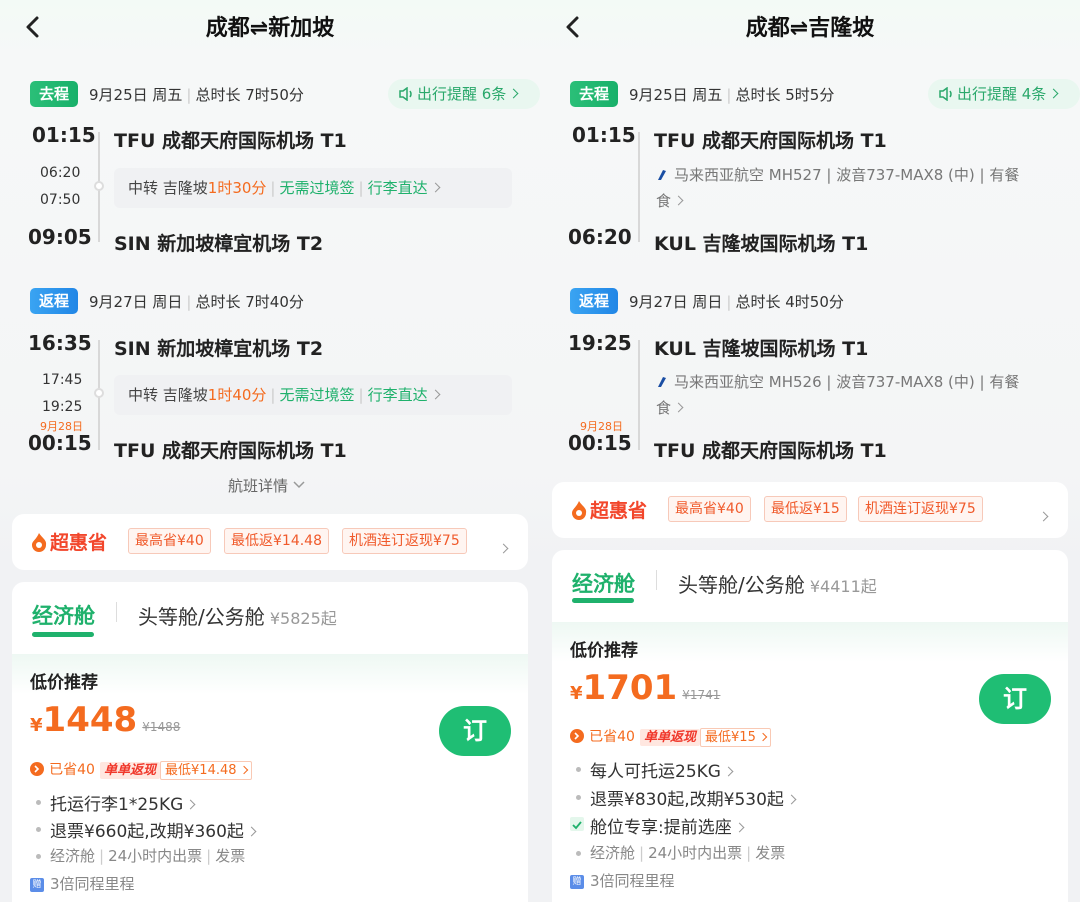 This screenshot has width=1080, height=902. Describe the element at coordinates (688, 853) in the screenshot. I see `ticket-info: 经济舱 | 24小时内出票 | 发票` at that location.